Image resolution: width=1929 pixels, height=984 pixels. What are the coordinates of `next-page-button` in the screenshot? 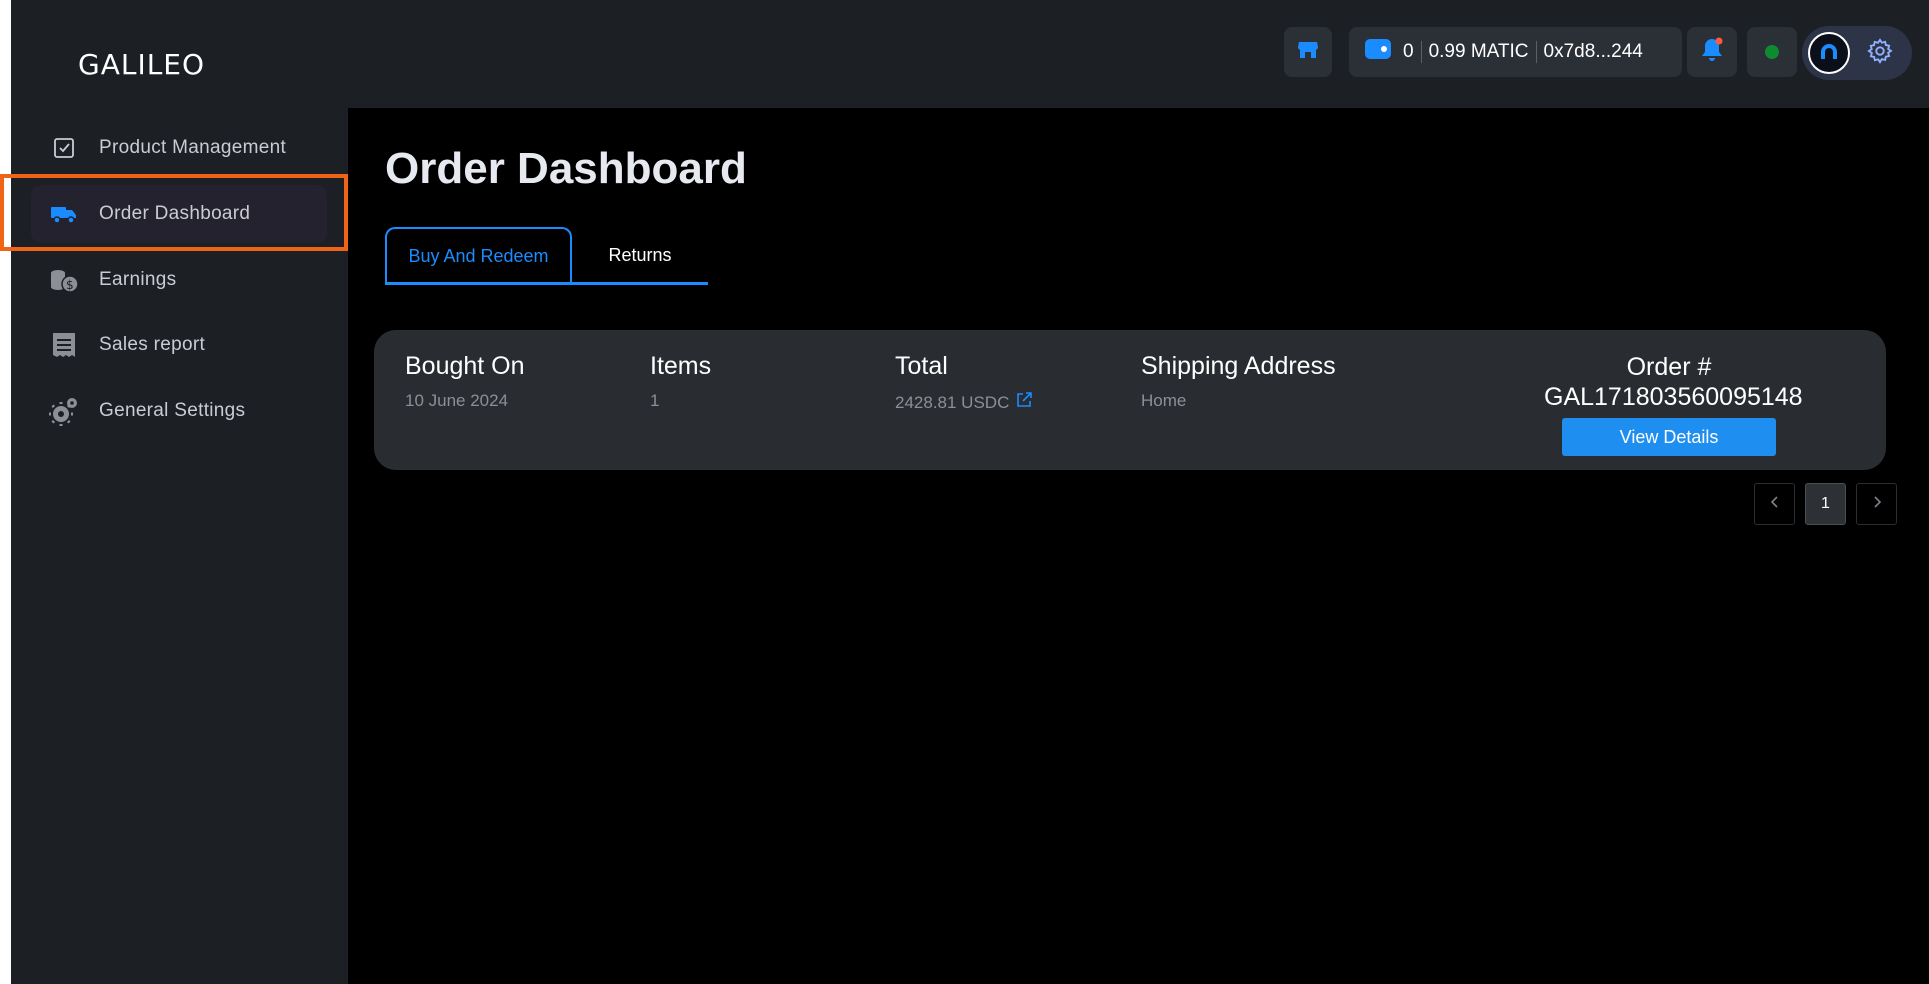 It's located at (1876, 504).